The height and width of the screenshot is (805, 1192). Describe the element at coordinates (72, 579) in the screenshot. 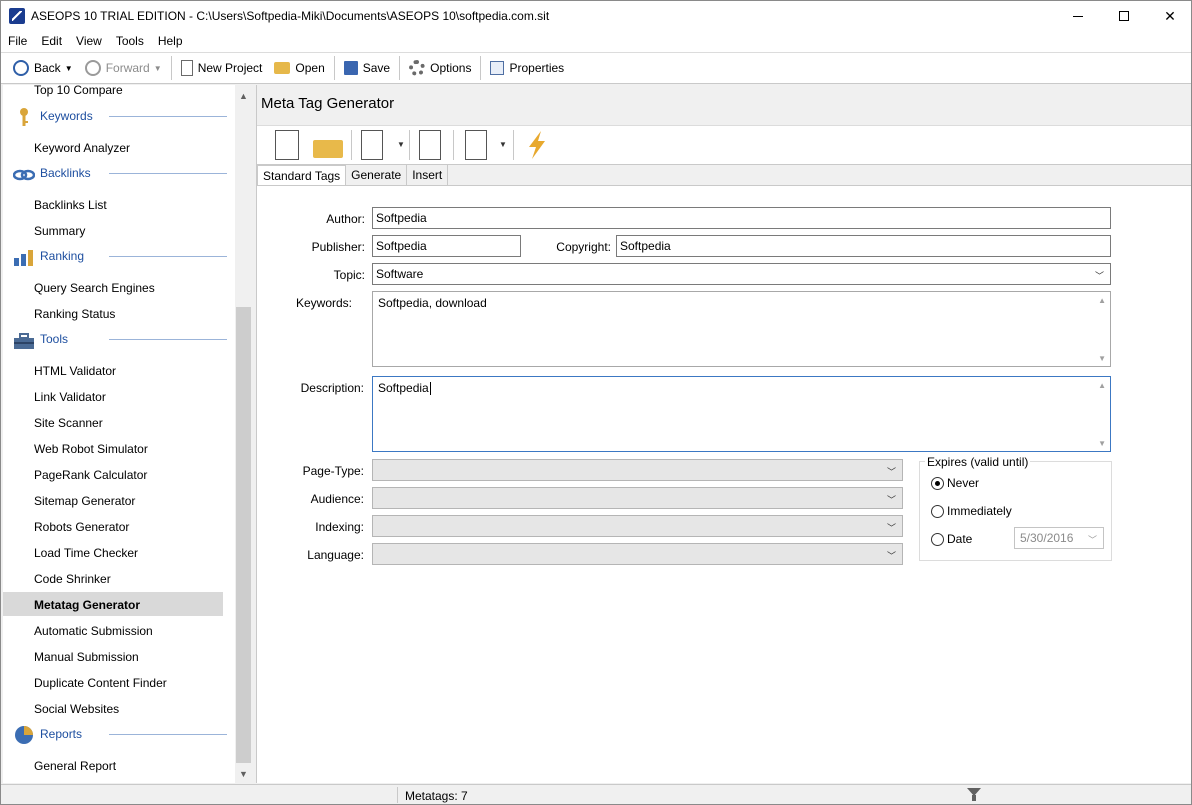

I see `sidebar-item-code-shrinker: Code Shrinker` at that location.